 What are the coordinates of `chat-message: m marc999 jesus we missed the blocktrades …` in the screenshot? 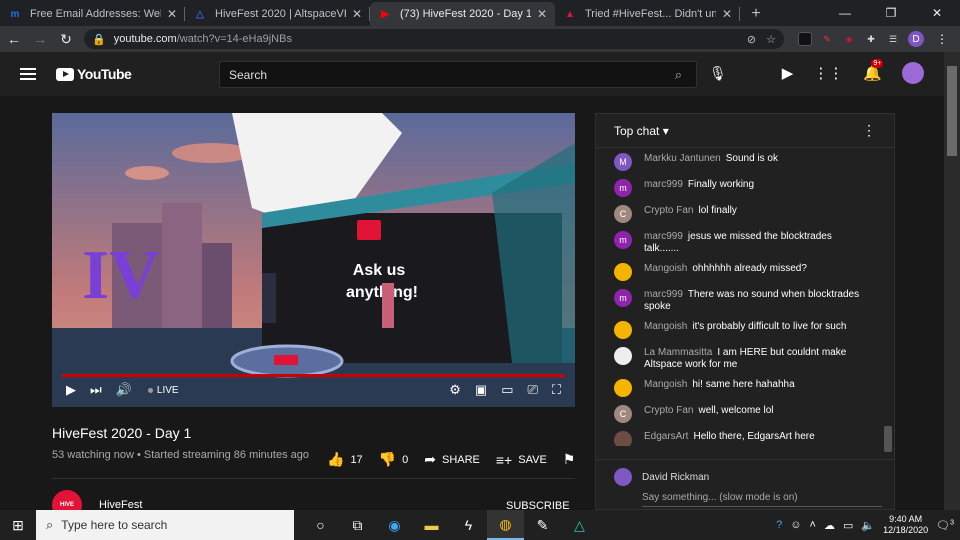 It's located at (739, 243).